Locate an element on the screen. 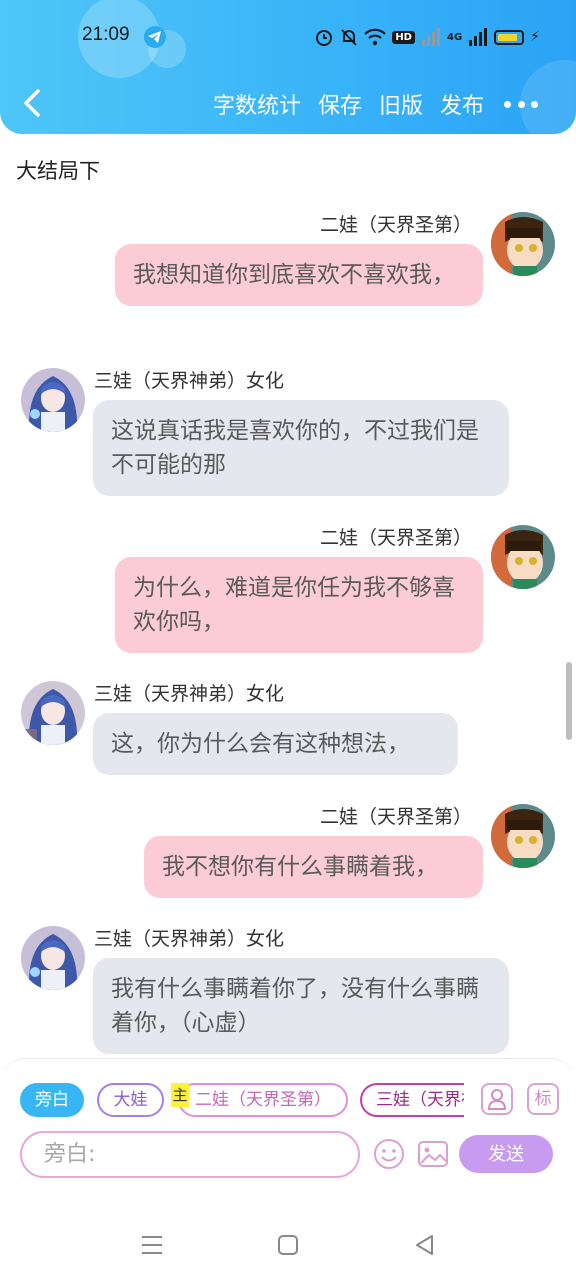 Image resolution: width=576 pixels, height=1280 pixels. message-bubble: 这，你为什么会有这种想法， is located at coordinates (275, 744).